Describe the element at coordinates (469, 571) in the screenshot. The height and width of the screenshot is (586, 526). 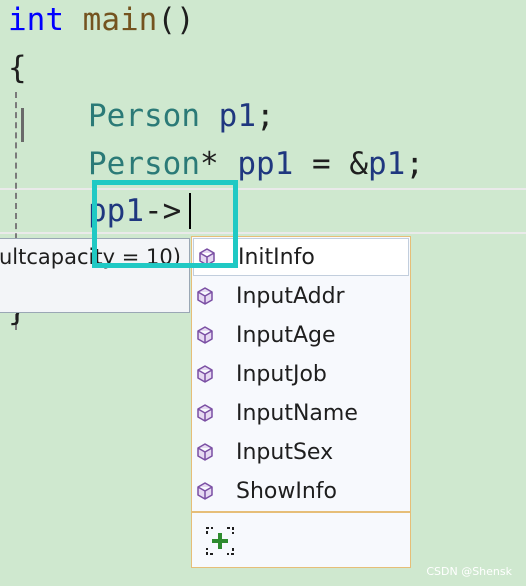
I see `watermark: CSDN @Shensk` at that location.